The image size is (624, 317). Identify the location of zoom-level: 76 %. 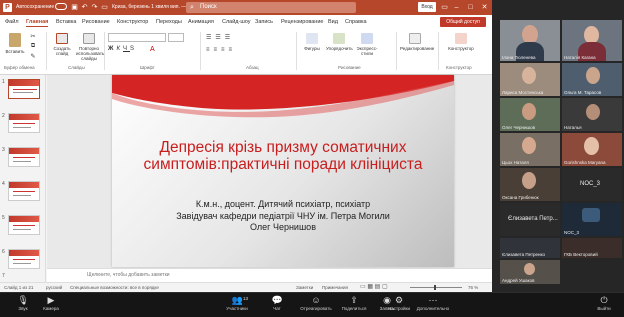
(473, 287).